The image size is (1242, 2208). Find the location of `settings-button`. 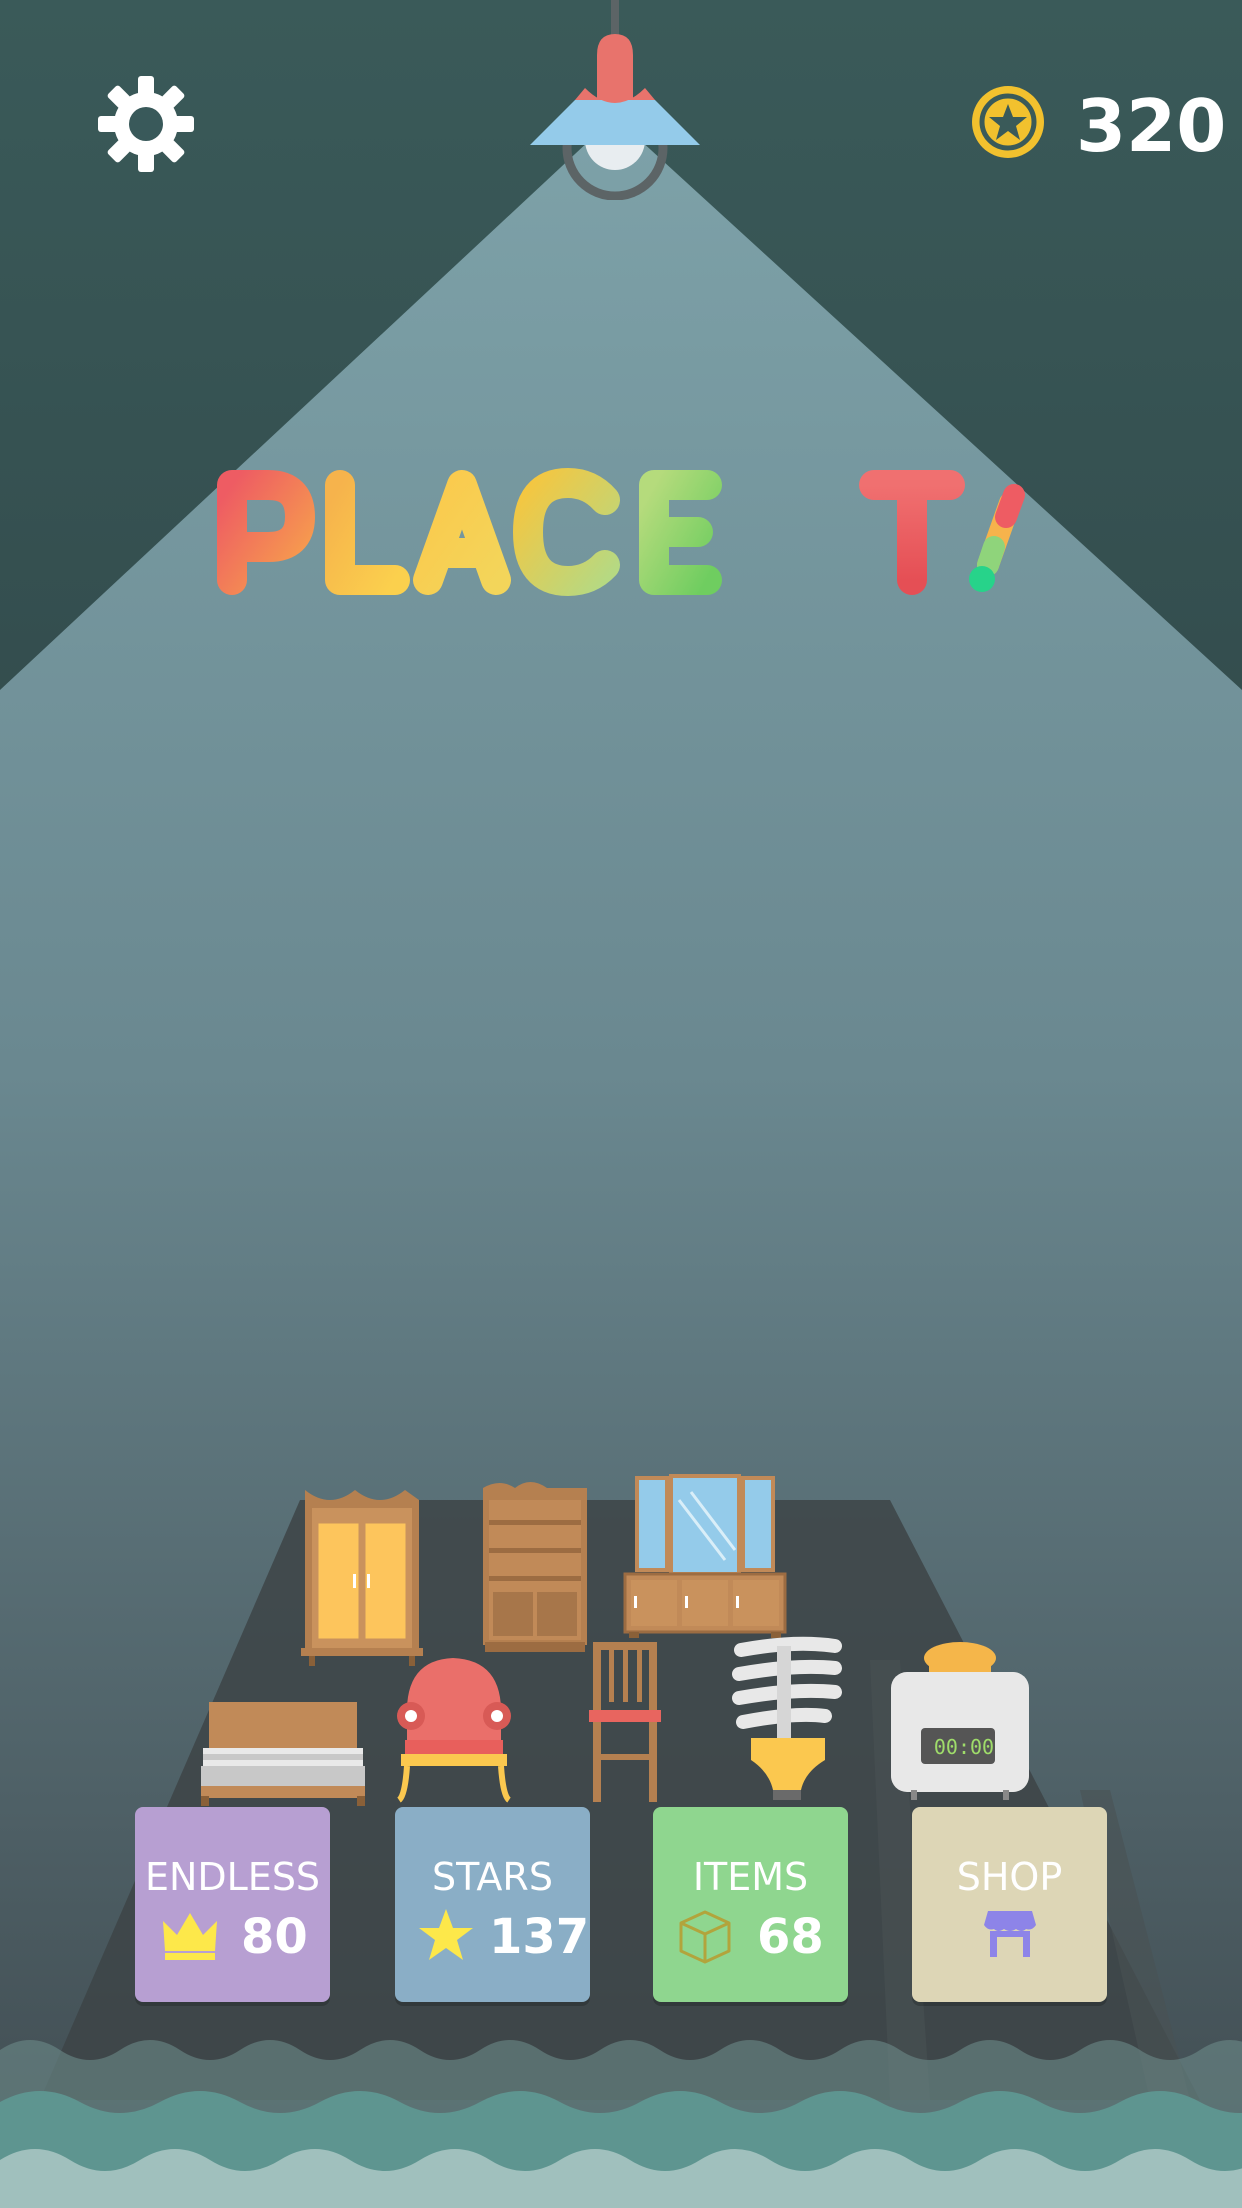

settings-button is located at coordinates (146, 124).